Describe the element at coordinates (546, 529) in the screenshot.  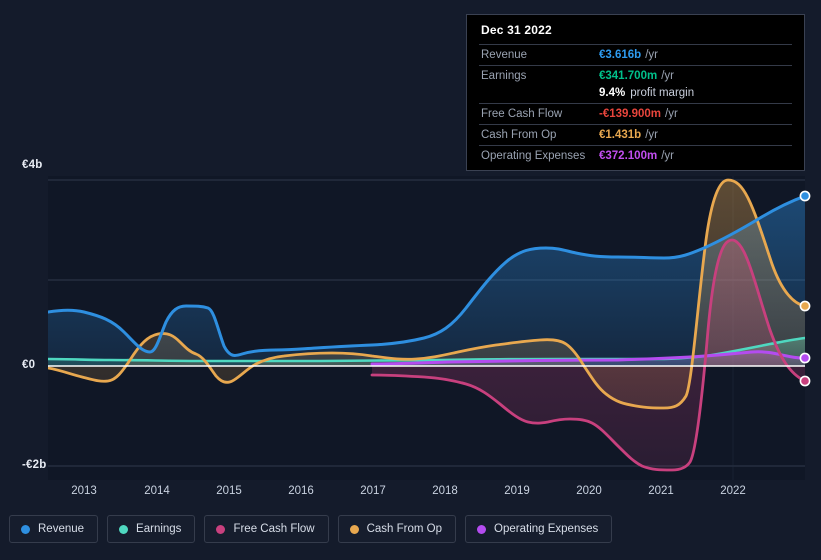
I see `legend-label-operating-expenses: Operating Expenses` at that location.